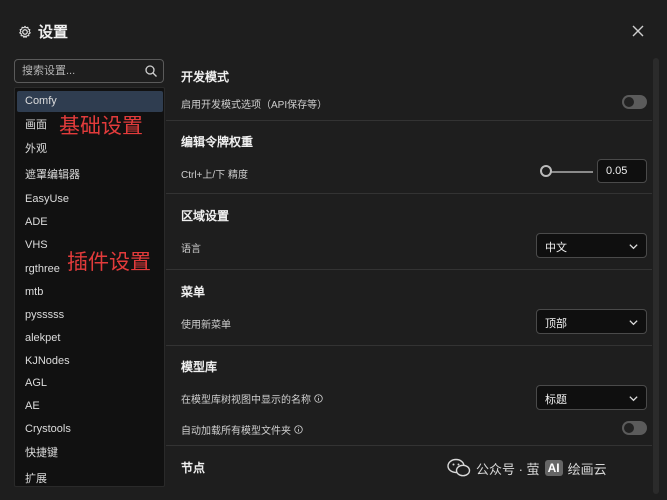  I want to click on search-icon, so click(151, 71).